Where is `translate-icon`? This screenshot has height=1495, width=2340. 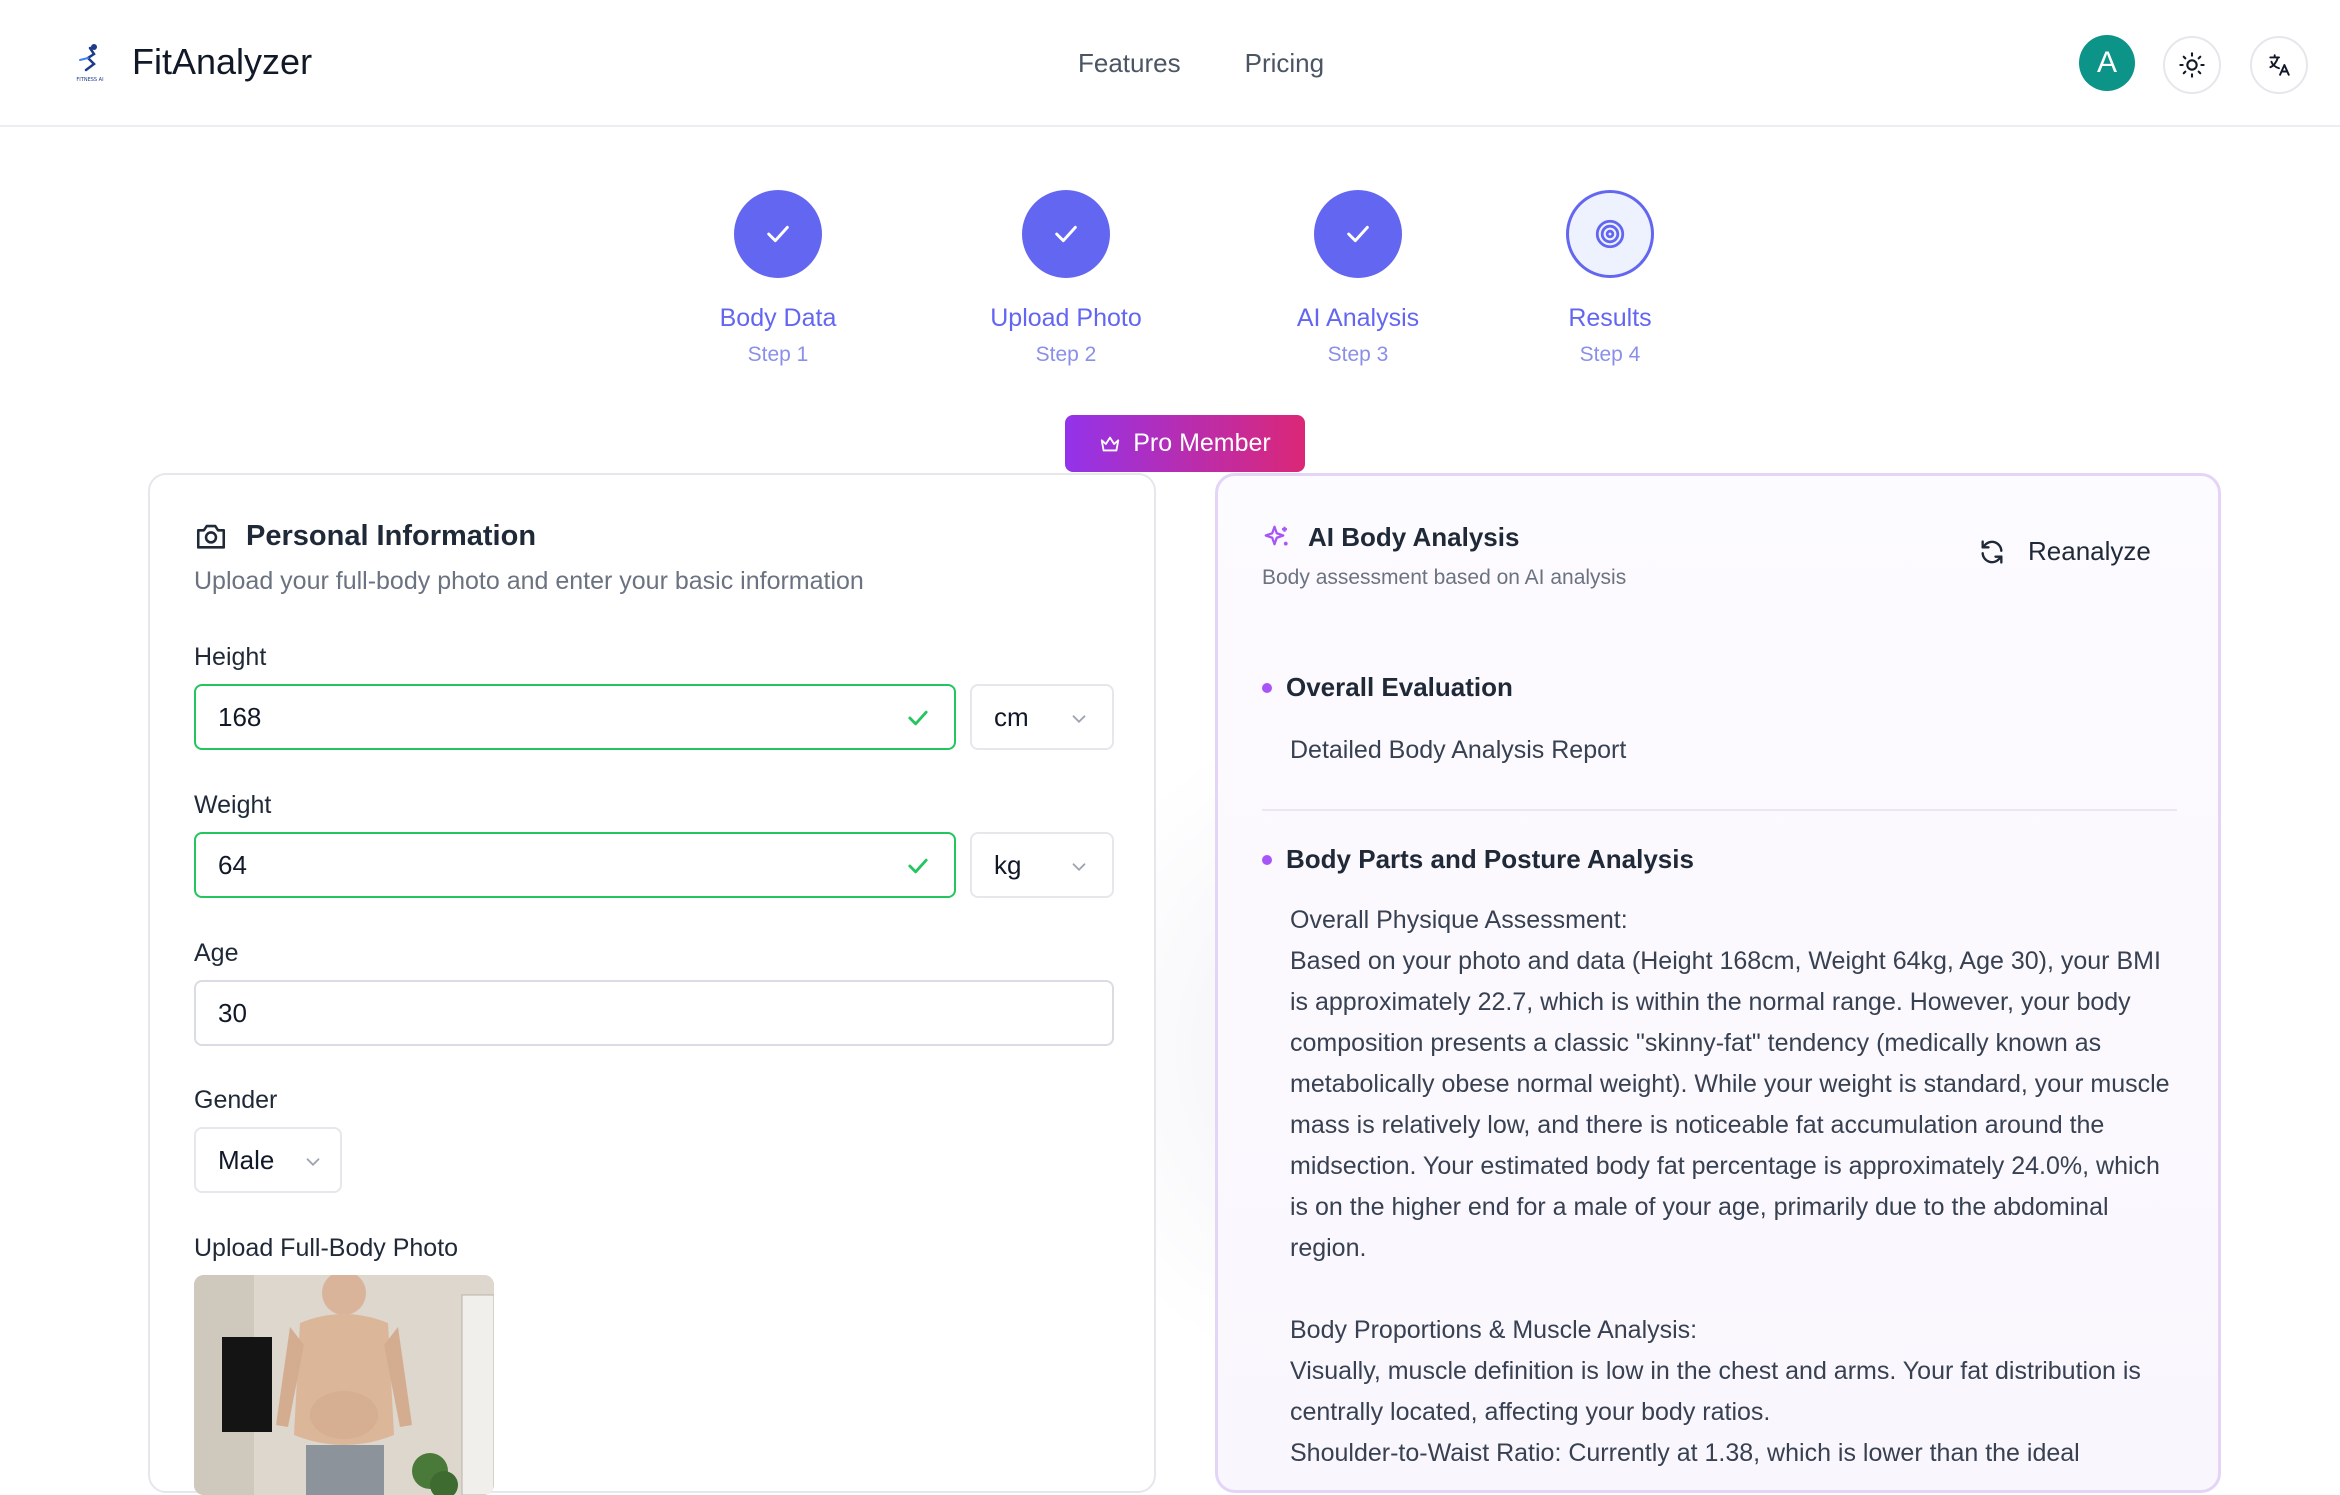
translate-icon is located at coordinates (2279, 65).